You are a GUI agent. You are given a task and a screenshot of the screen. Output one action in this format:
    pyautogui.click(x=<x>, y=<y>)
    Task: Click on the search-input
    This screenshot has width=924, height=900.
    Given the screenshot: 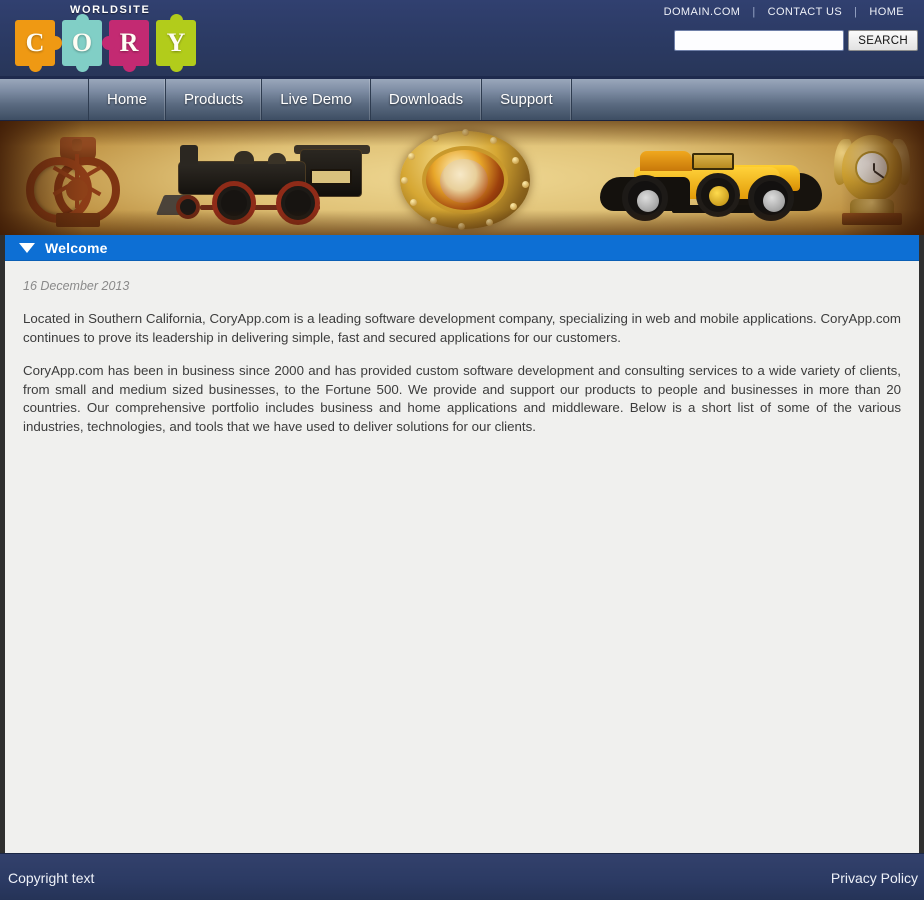 What is the action you would take?
    pyautogui.click(x=759, y=40)
    